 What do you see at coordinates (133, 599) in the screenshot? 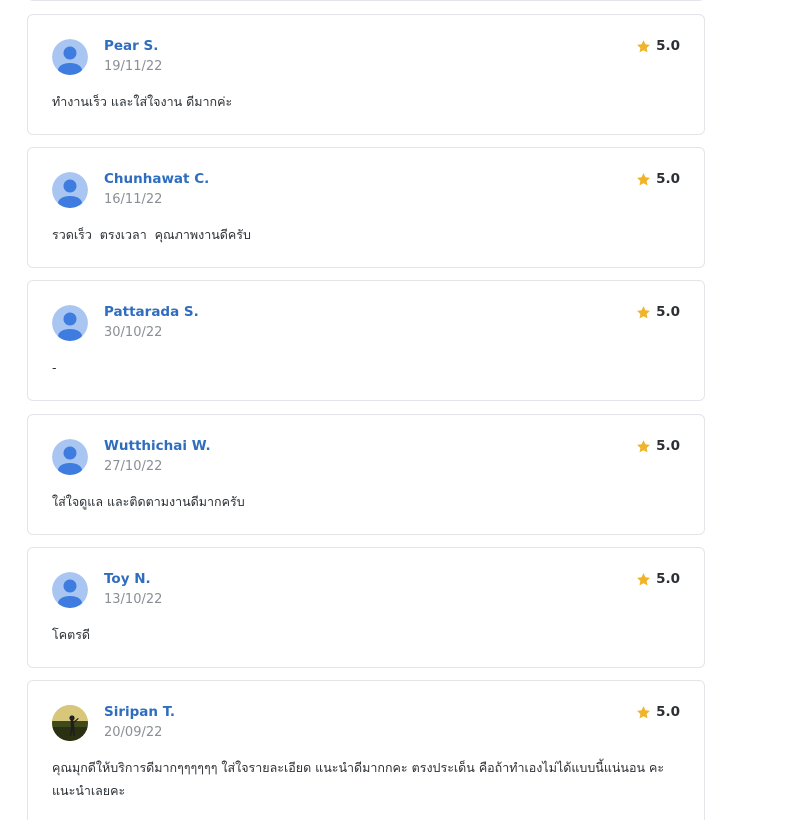
I see `review-date: 13/10/22` at bounding box center [133, 599].